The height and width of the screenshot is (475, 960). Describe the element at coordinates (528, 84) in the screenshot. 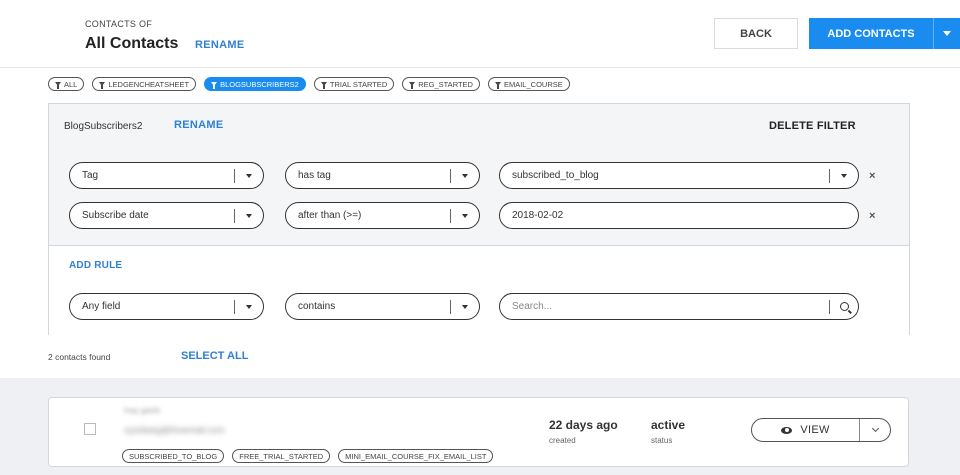

I see `filter-chip-email-course: EMAIL_COURSE` at that location.